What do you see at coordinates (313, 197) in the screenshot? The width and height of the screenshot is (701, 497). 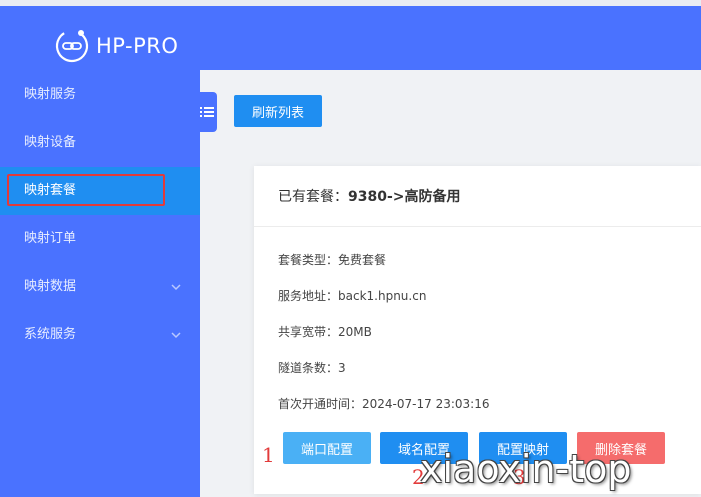 I see `package-title-prefix: 已有套餐：` at bounding box center [313, 197].